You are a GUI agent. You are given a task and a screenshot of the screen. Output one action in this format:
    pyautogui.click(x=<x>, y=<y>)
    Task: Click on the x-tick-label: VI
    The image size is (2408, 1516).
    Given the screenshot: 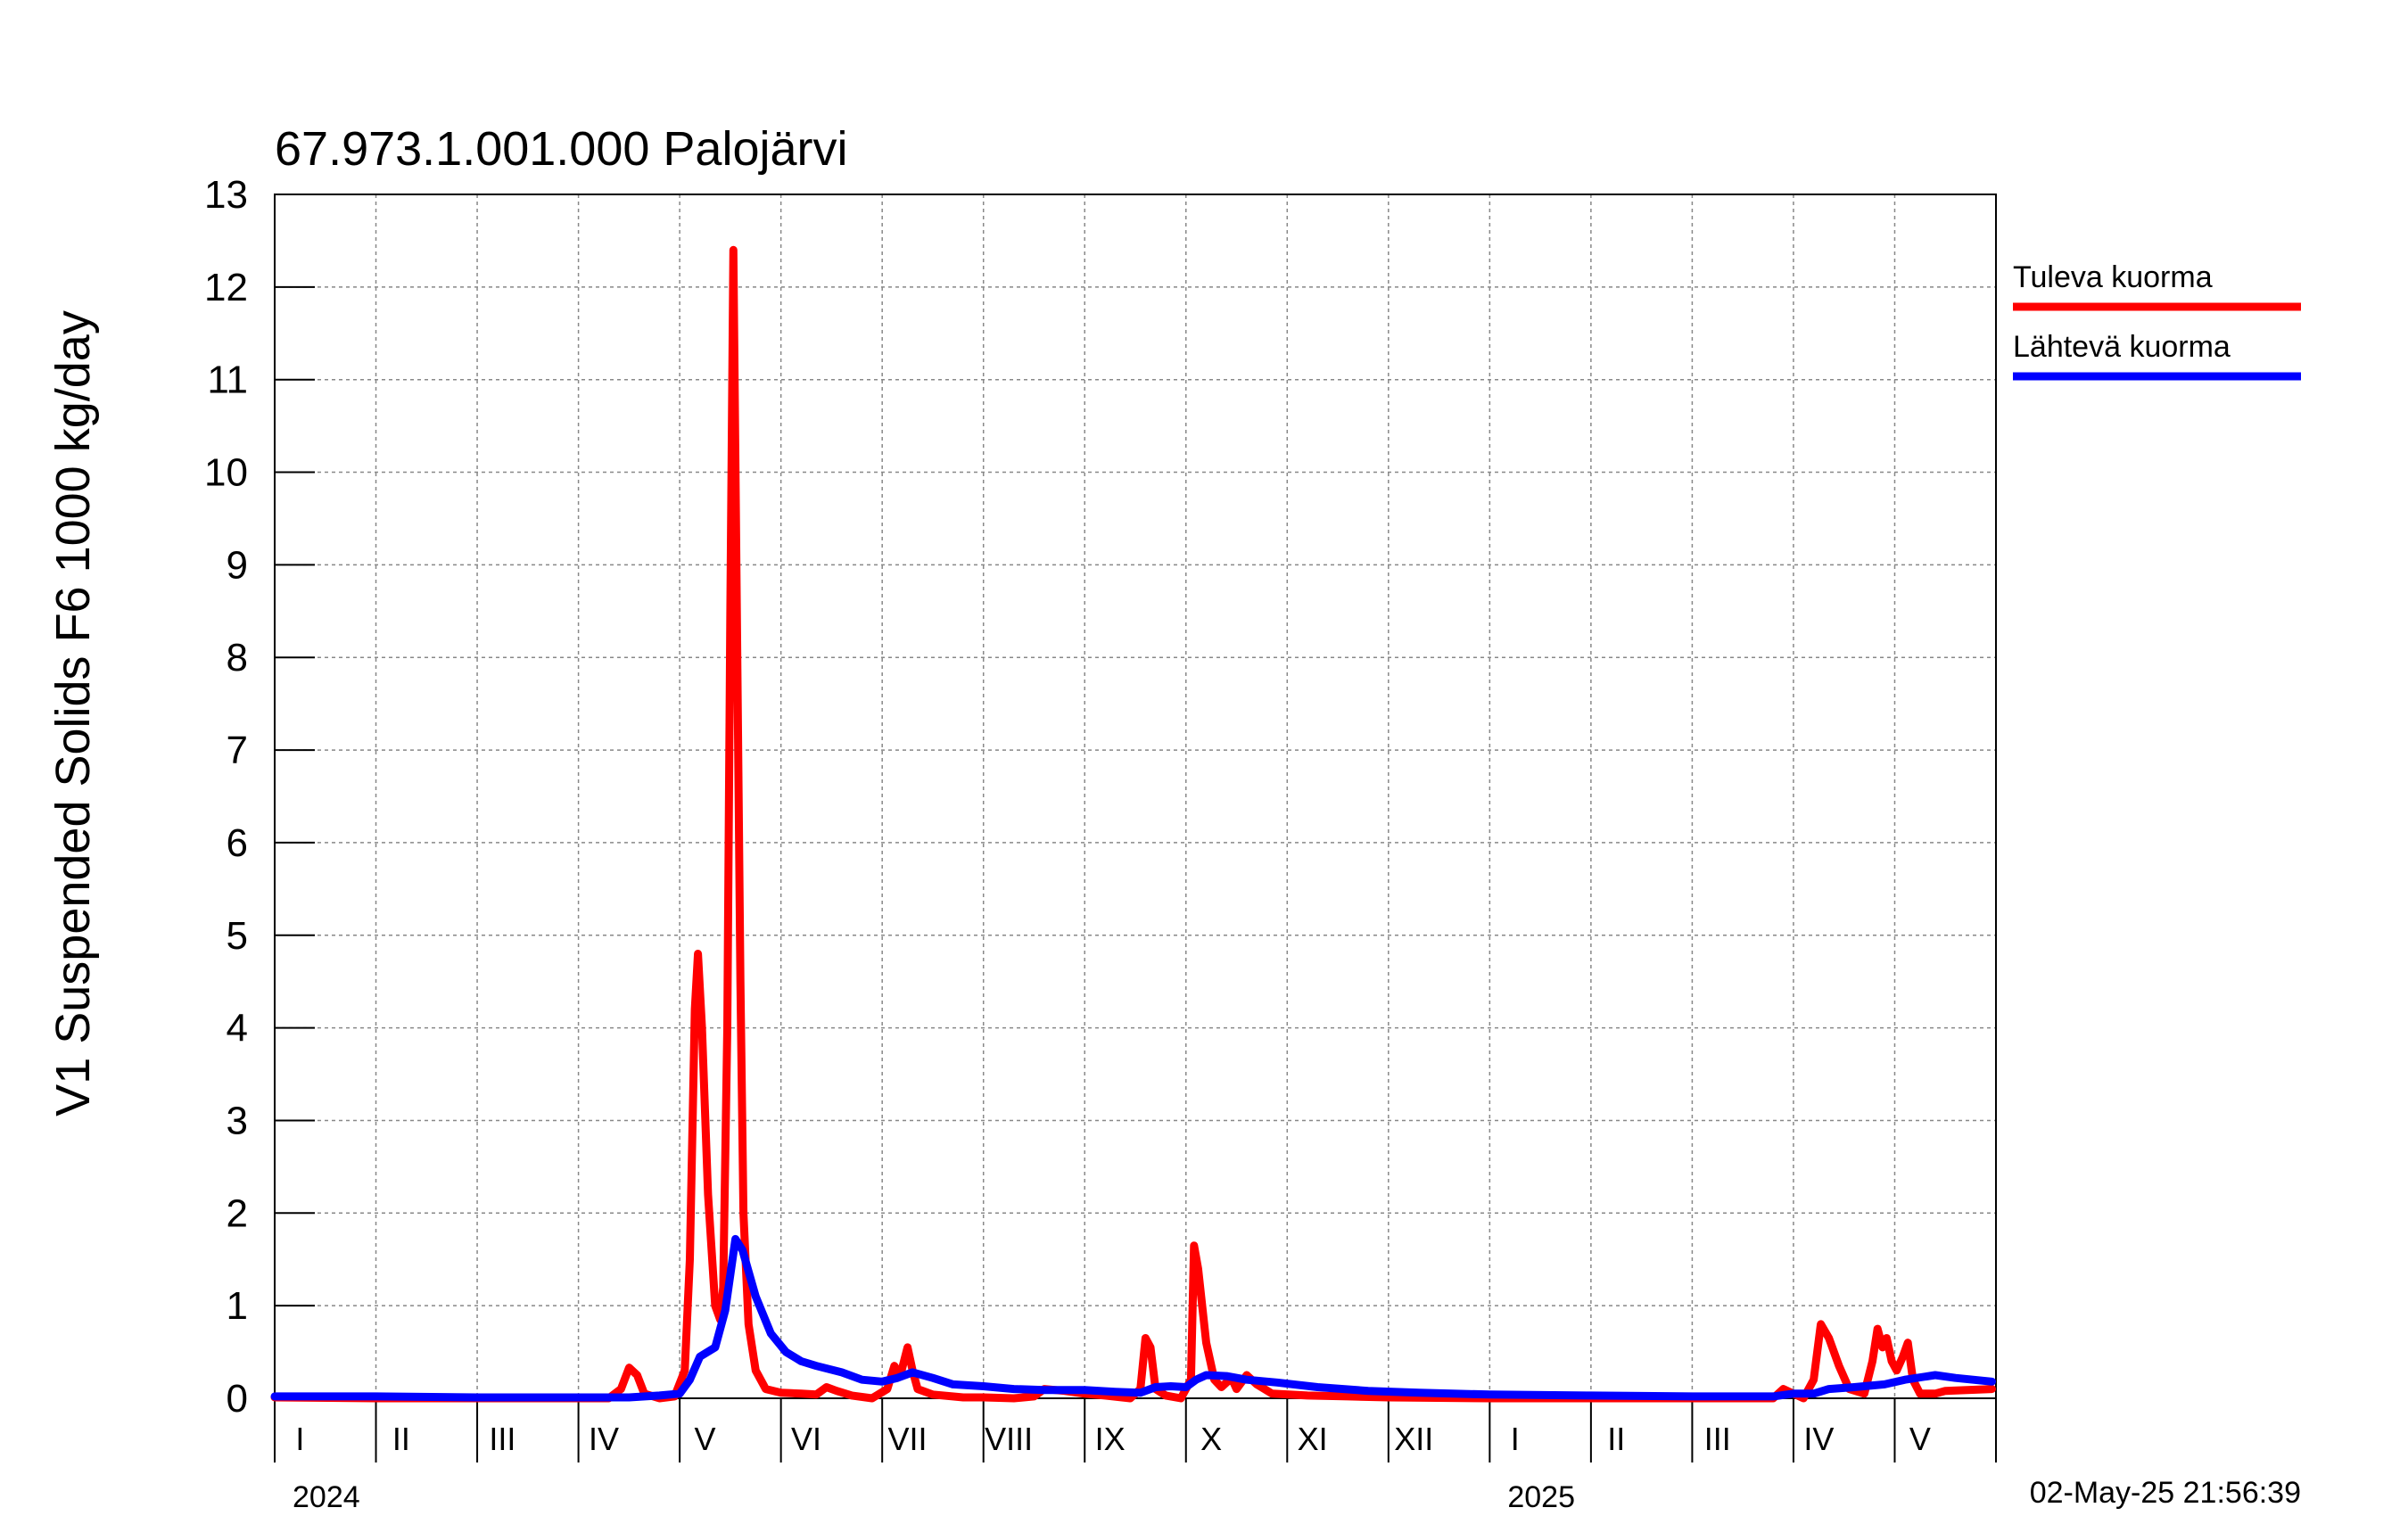 What is the action you would take?
    pyautogui.click(x=806, y=1439)
    